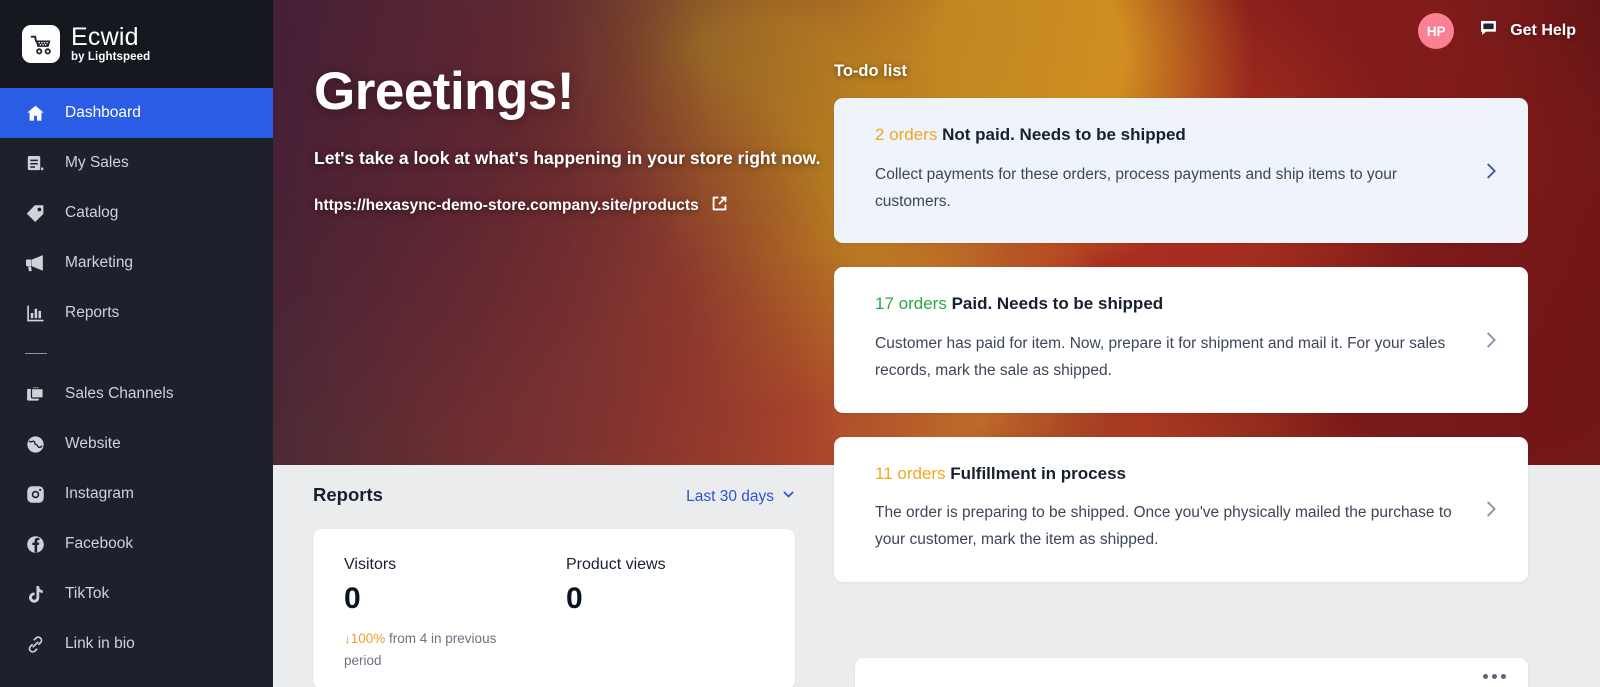 This screenshot has height=687, width=1600. Describe the element at coordinates (1038, 473) in the screenshot. I see `todo-card-title: Fulfillment in process` at that location.